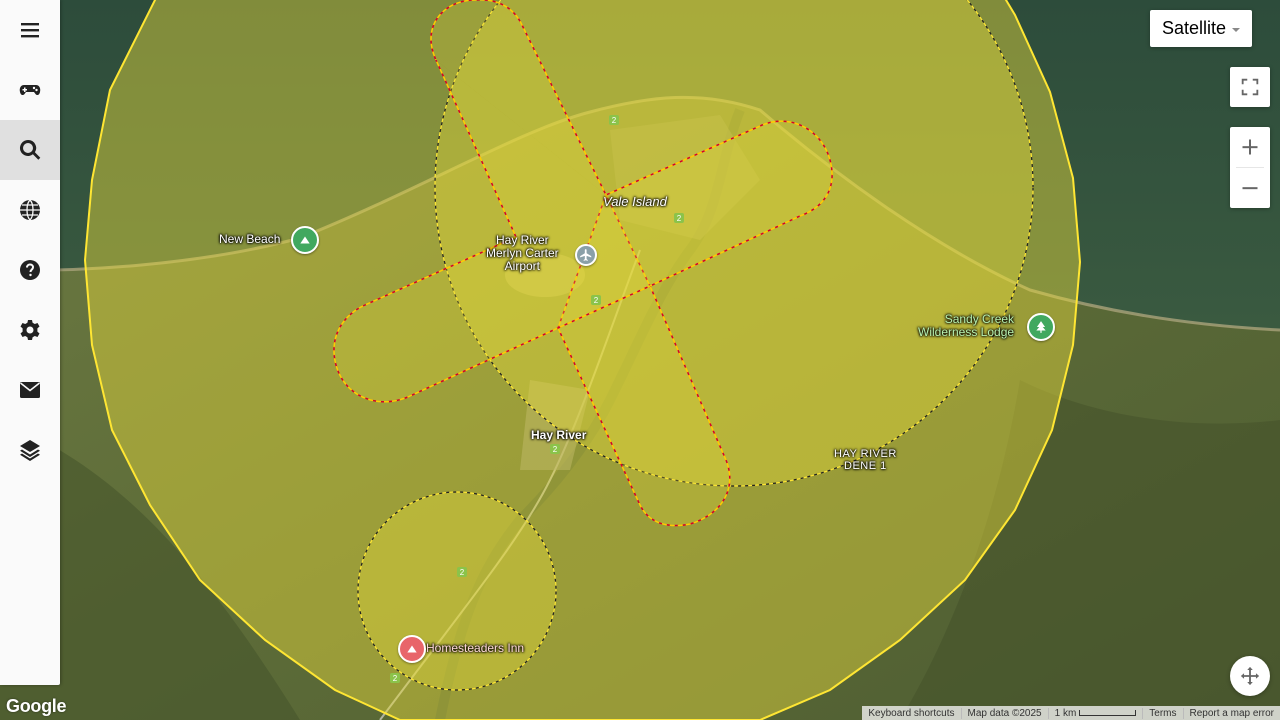 This screenshot has width=1280, height=720. I want to click on airport-label-line3: Airport, so click(522, 266).